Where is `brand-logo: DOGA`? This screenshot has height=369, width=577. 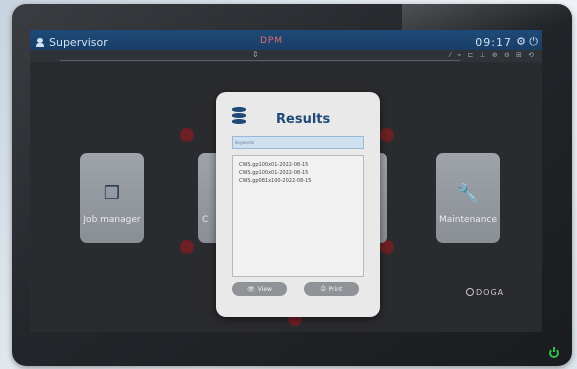 brand-logo: DOGA is located at coordinates (485, 292).